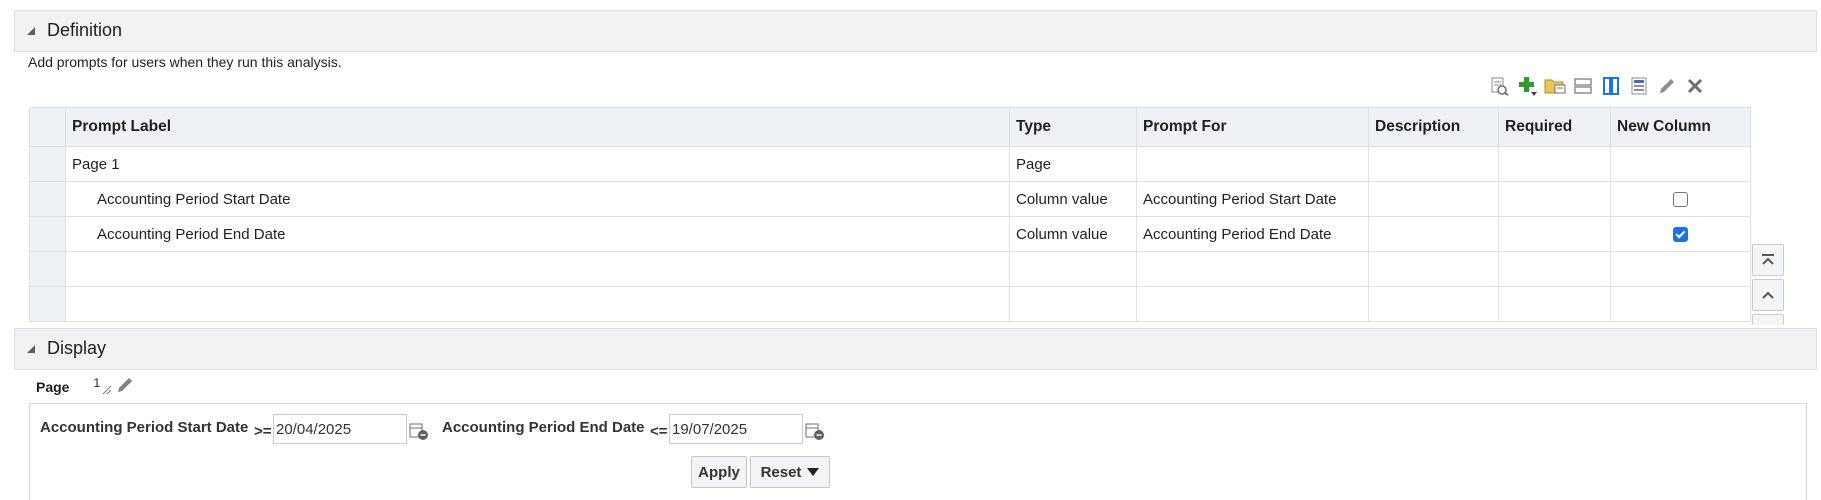 This screenshot has width=1821, height=500. What do you see at coordinates (1073, 127) in the screenshot?
I see `column-header: Type` at bounding box center [1073, 127].